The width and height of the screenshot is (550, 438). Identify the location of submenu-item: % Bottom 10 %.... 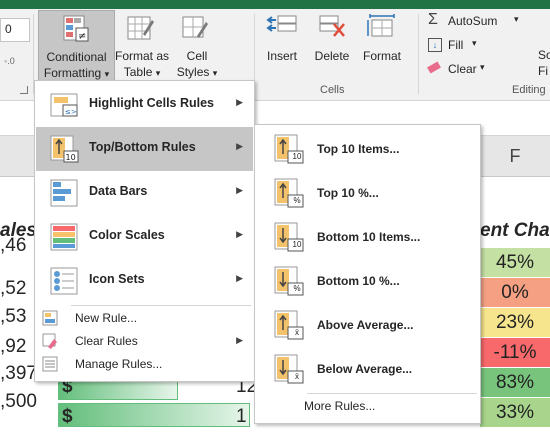
(367, 281).